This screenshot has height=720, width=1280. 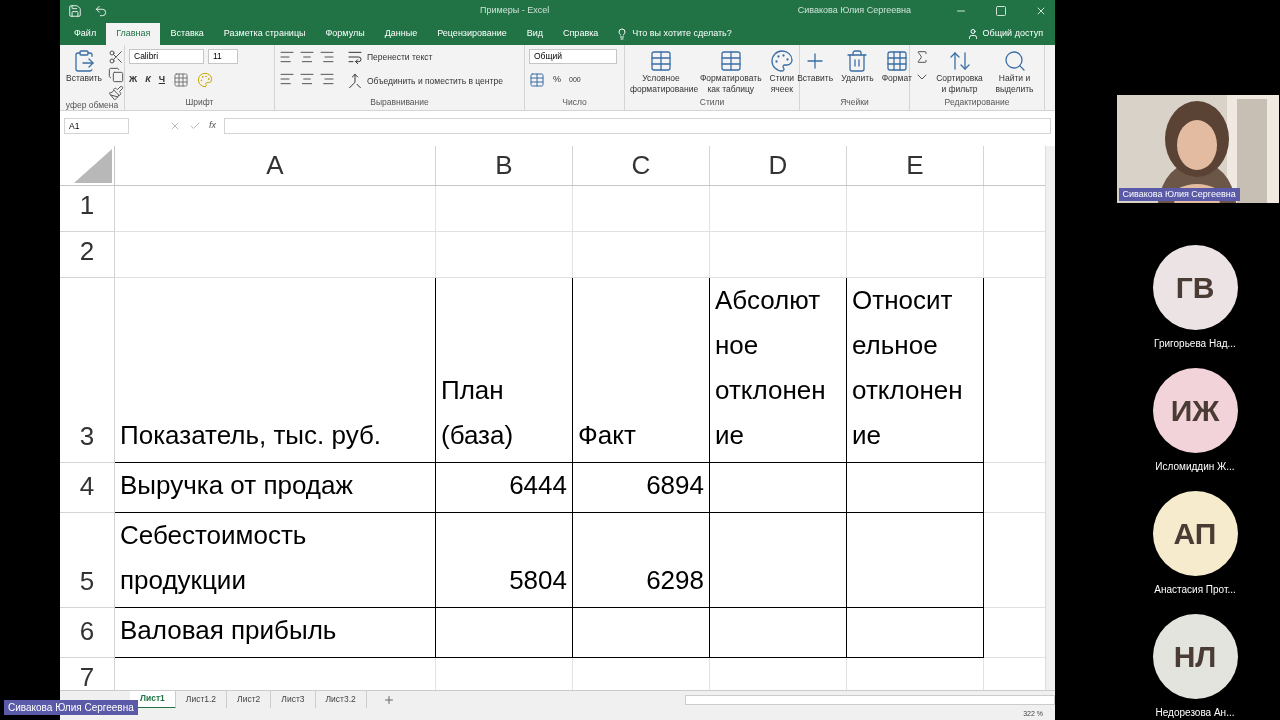 I want to click on vertical-scrollbar, so click(x=1050, y=418).